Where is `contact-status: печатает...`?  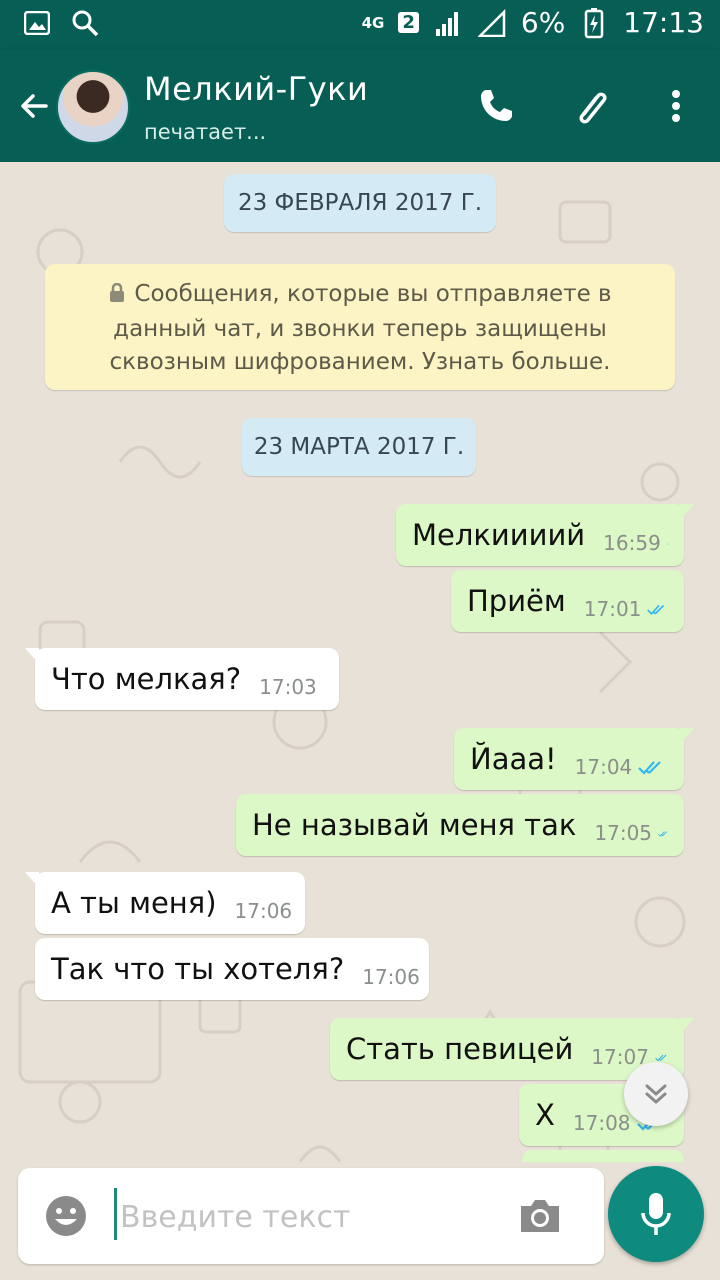
contact-status: печатает... is located at coordinates (205, 132).